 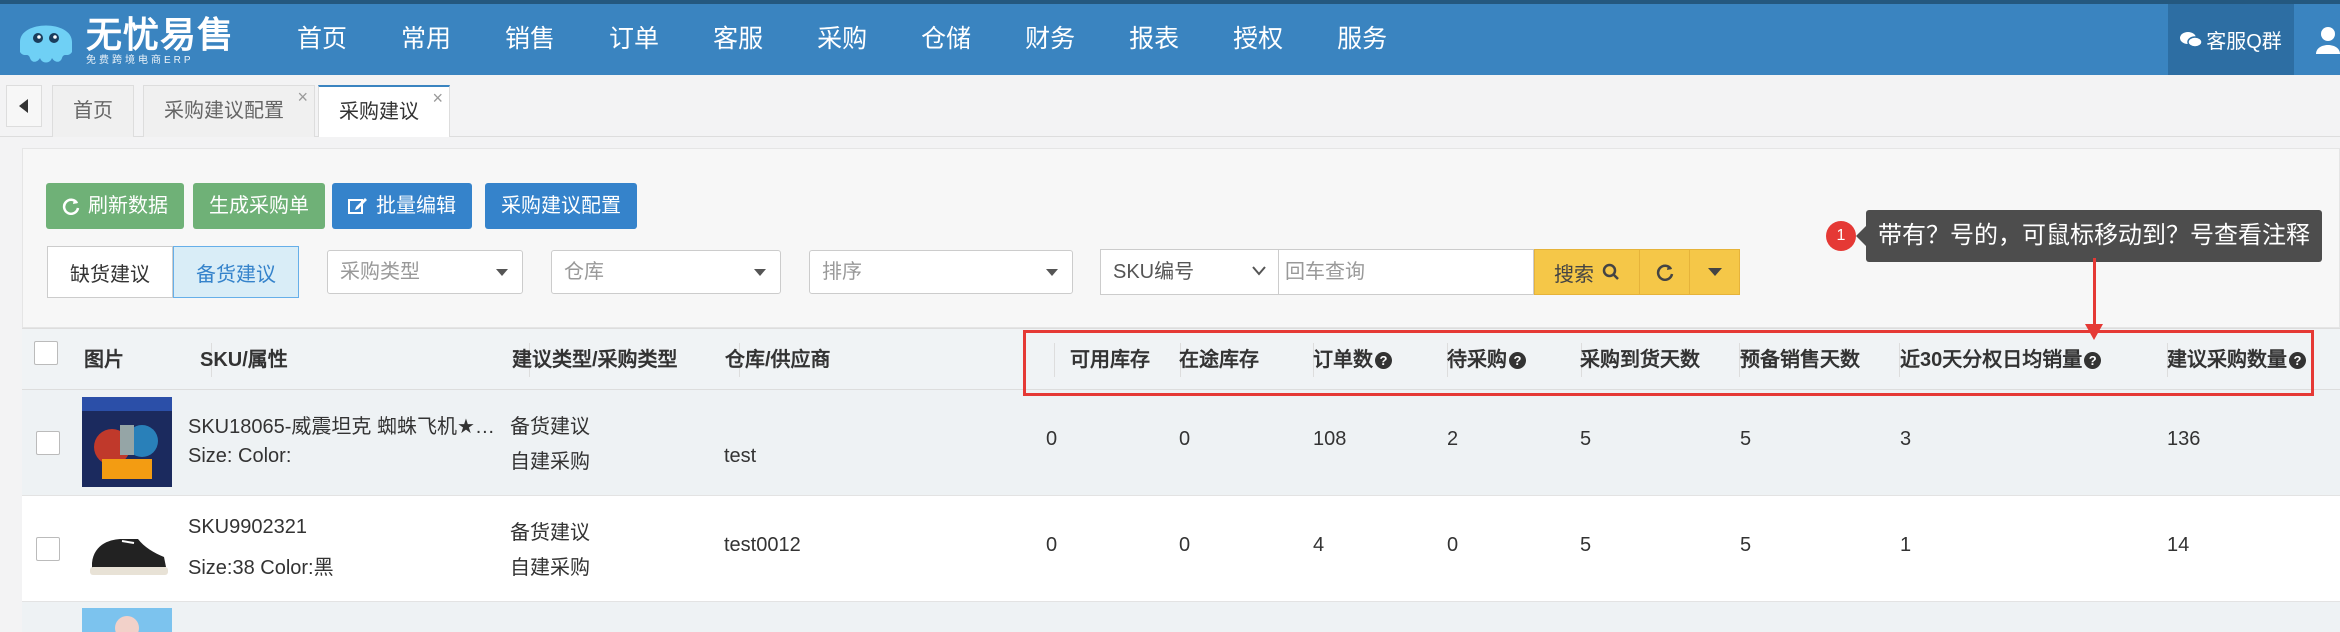 I want to click on header-sku: SKU/属性, so click(x=365, y=360).